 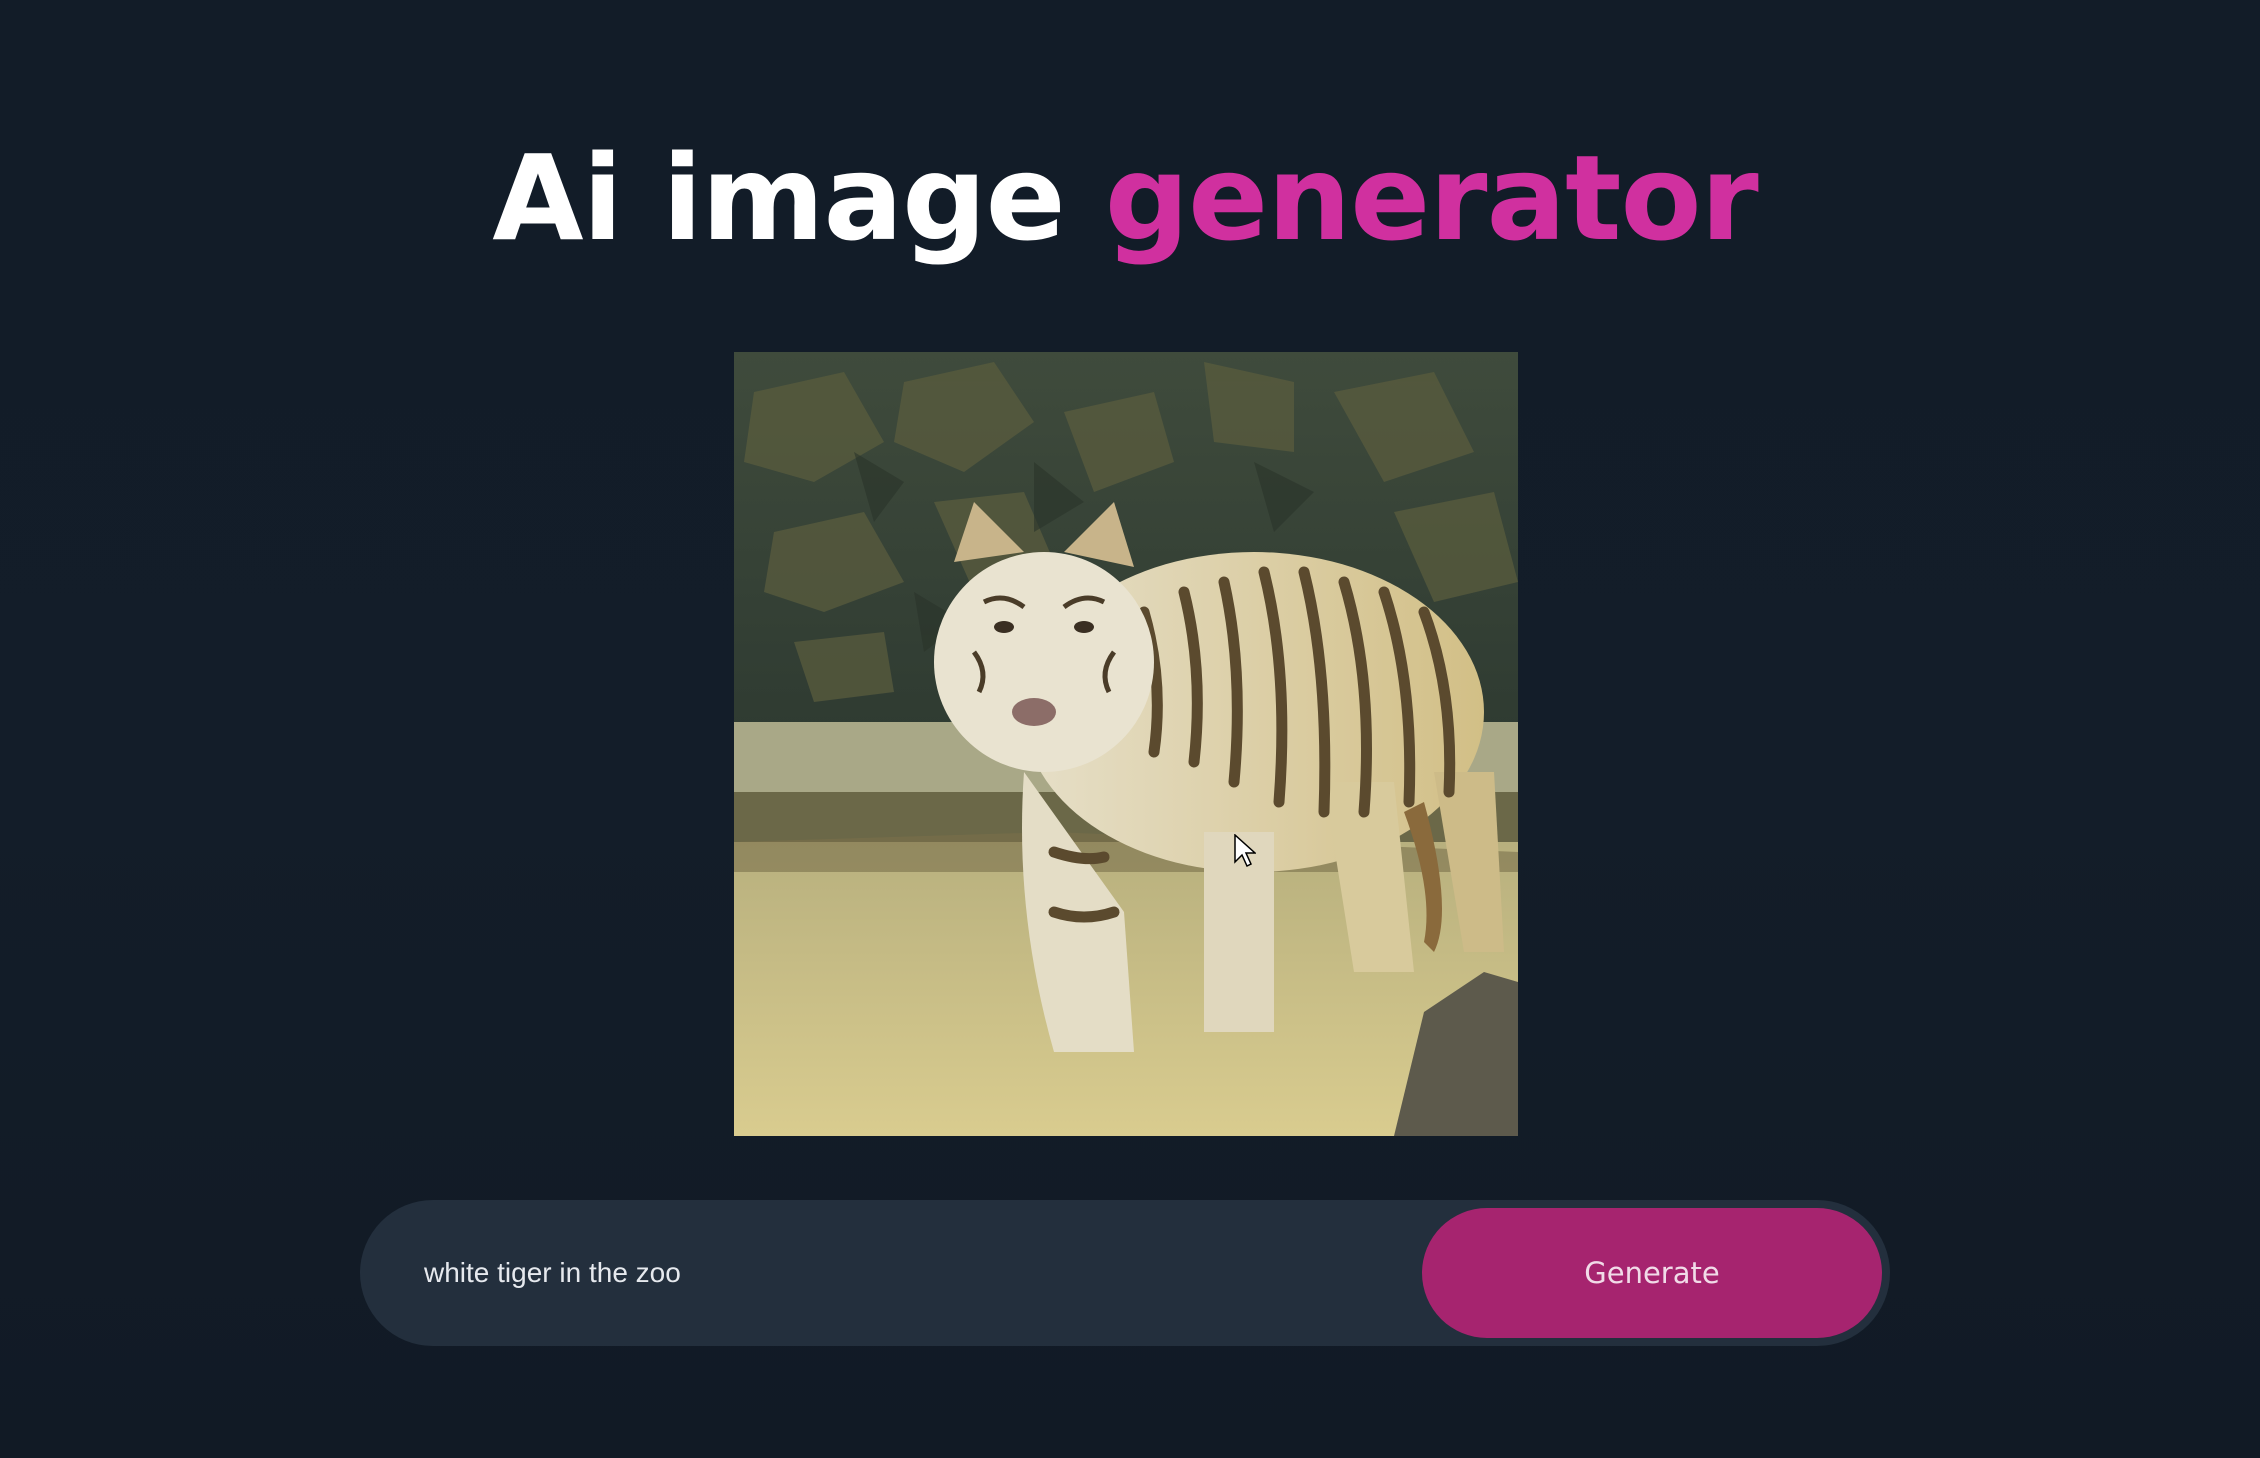 What do you see at coordinates (884, 1273) in the screenshot?
I see `prompt-input` at bounding box center [884, 1273].